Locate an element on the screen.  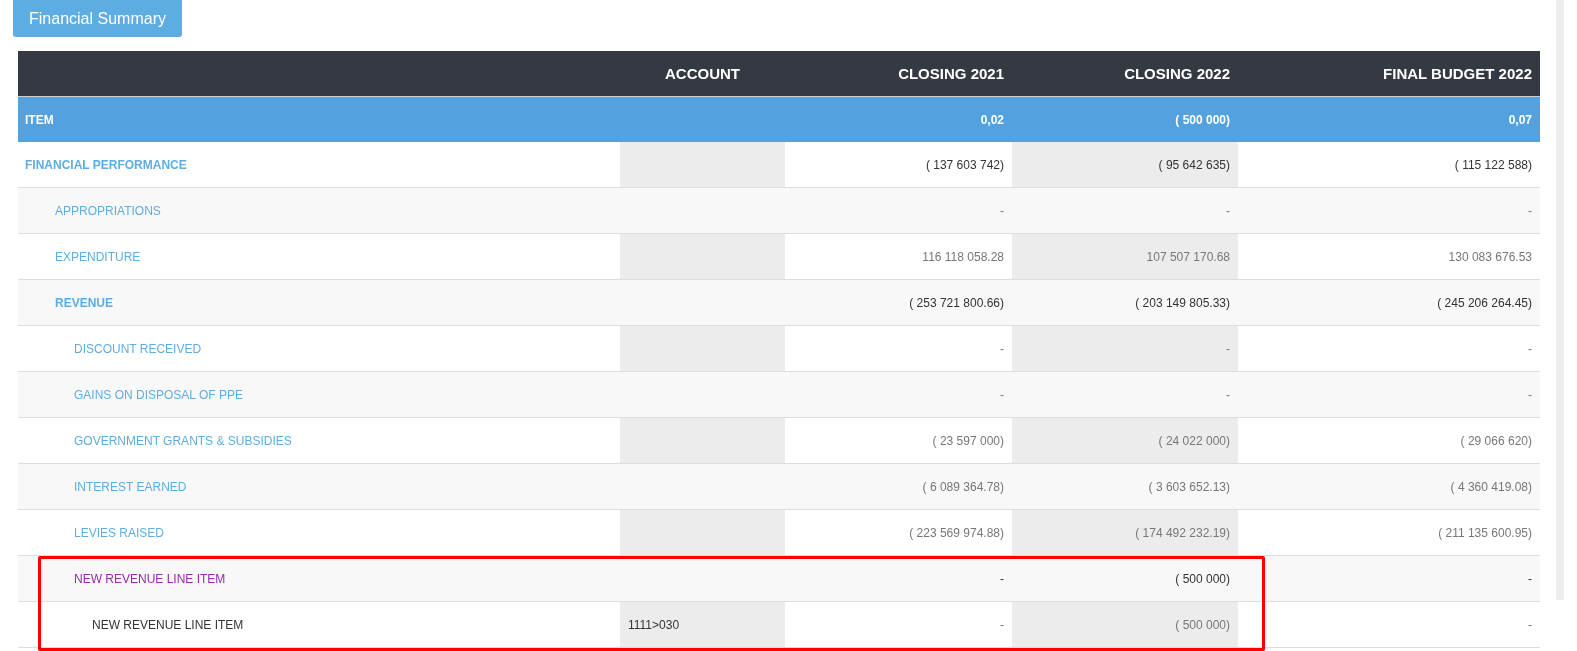
table-cell-text: ( 3 603 652.13) is located at coordinates (1189, 487).